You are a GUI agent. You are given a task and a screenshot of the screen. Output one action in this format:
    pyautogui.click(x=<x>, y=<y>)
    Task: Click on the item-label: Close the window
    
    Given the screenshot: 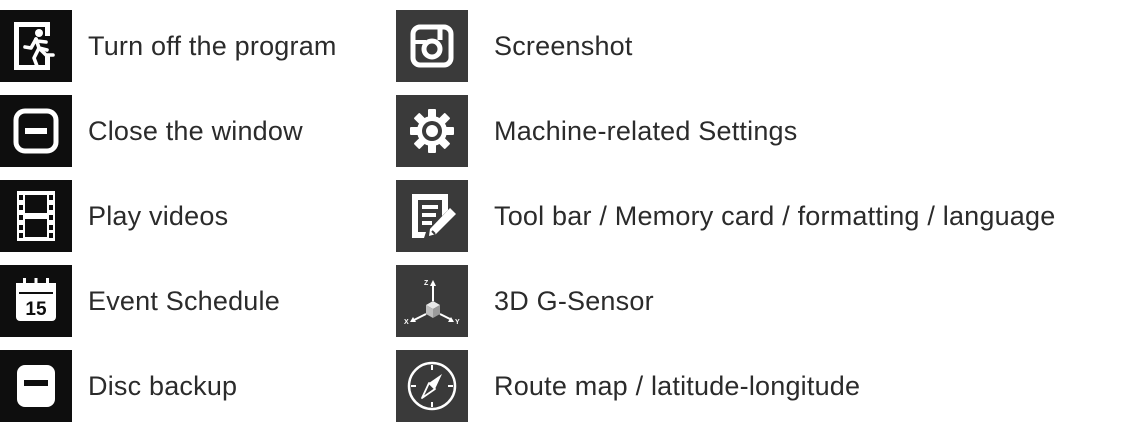 What is the action you would take?
    pyautogui.click(x=195, y=130)
    